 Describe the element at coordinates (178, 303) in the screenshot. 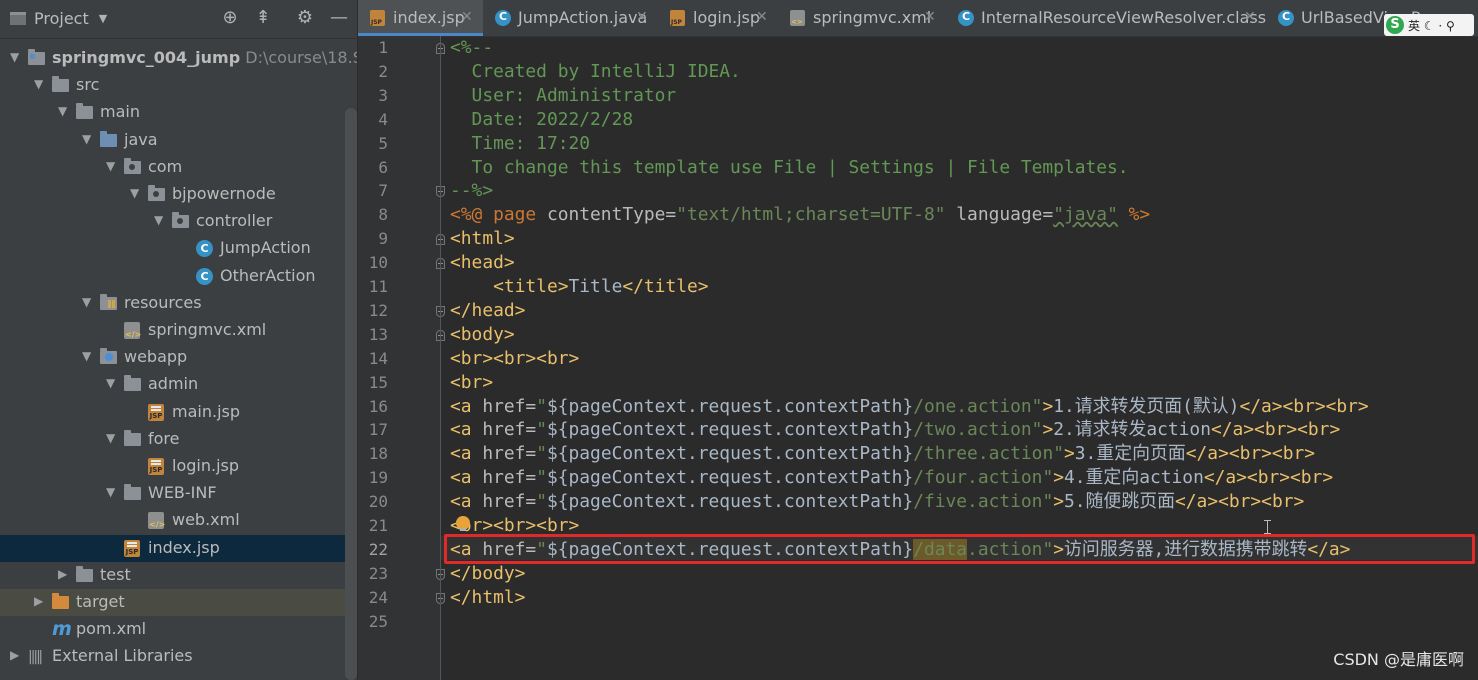

I see `tree-item: ▼ resources` at that location.